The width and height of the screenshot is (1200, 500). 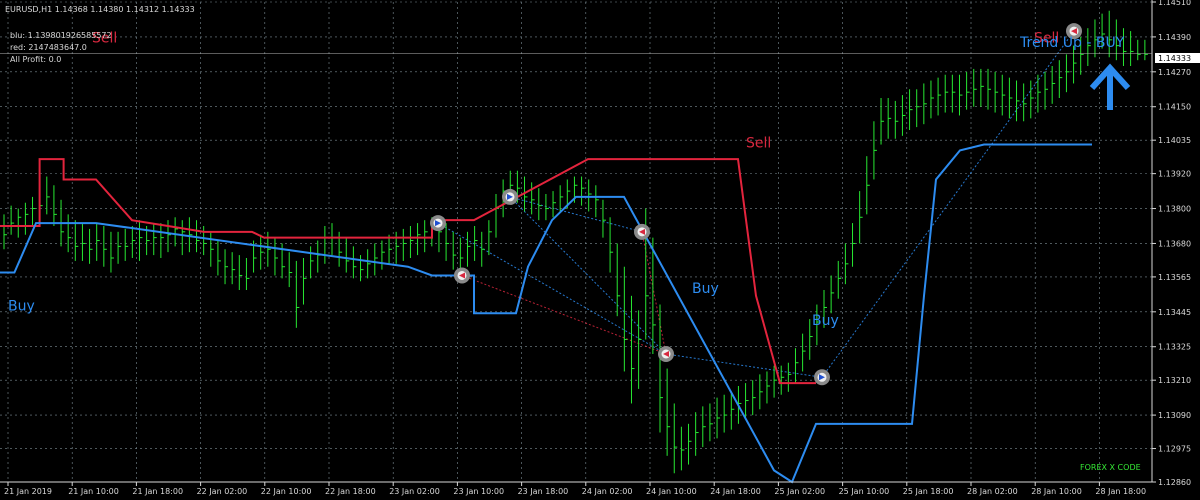 What do you see at coordinates (478, 491) in the screenshot?
I see `x-tick-label: 23 Jan 10:00` at bounding box center [478, 491].